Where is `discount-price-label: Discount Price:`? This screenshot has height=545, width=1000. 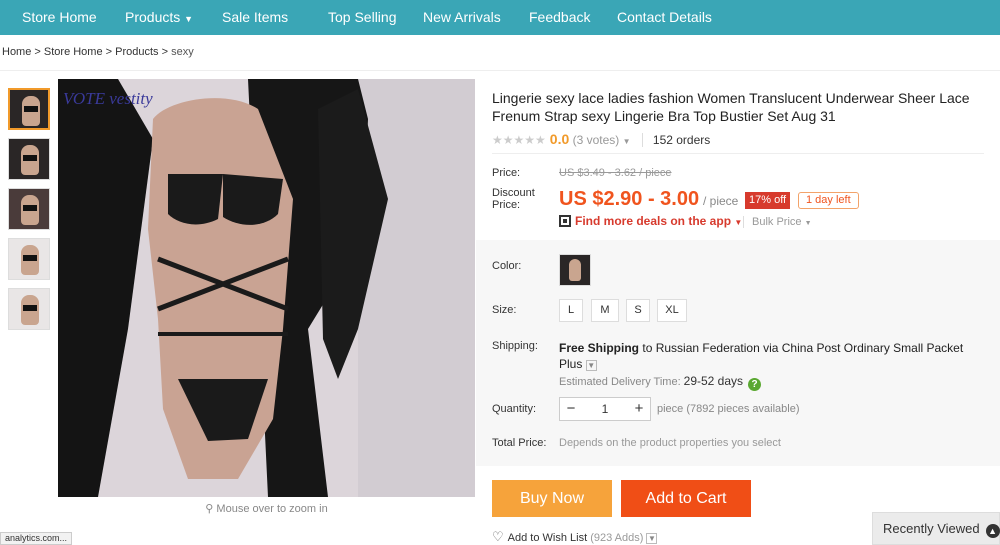
discount-price-label: Discount Price: is located at coordinates (513, 199).